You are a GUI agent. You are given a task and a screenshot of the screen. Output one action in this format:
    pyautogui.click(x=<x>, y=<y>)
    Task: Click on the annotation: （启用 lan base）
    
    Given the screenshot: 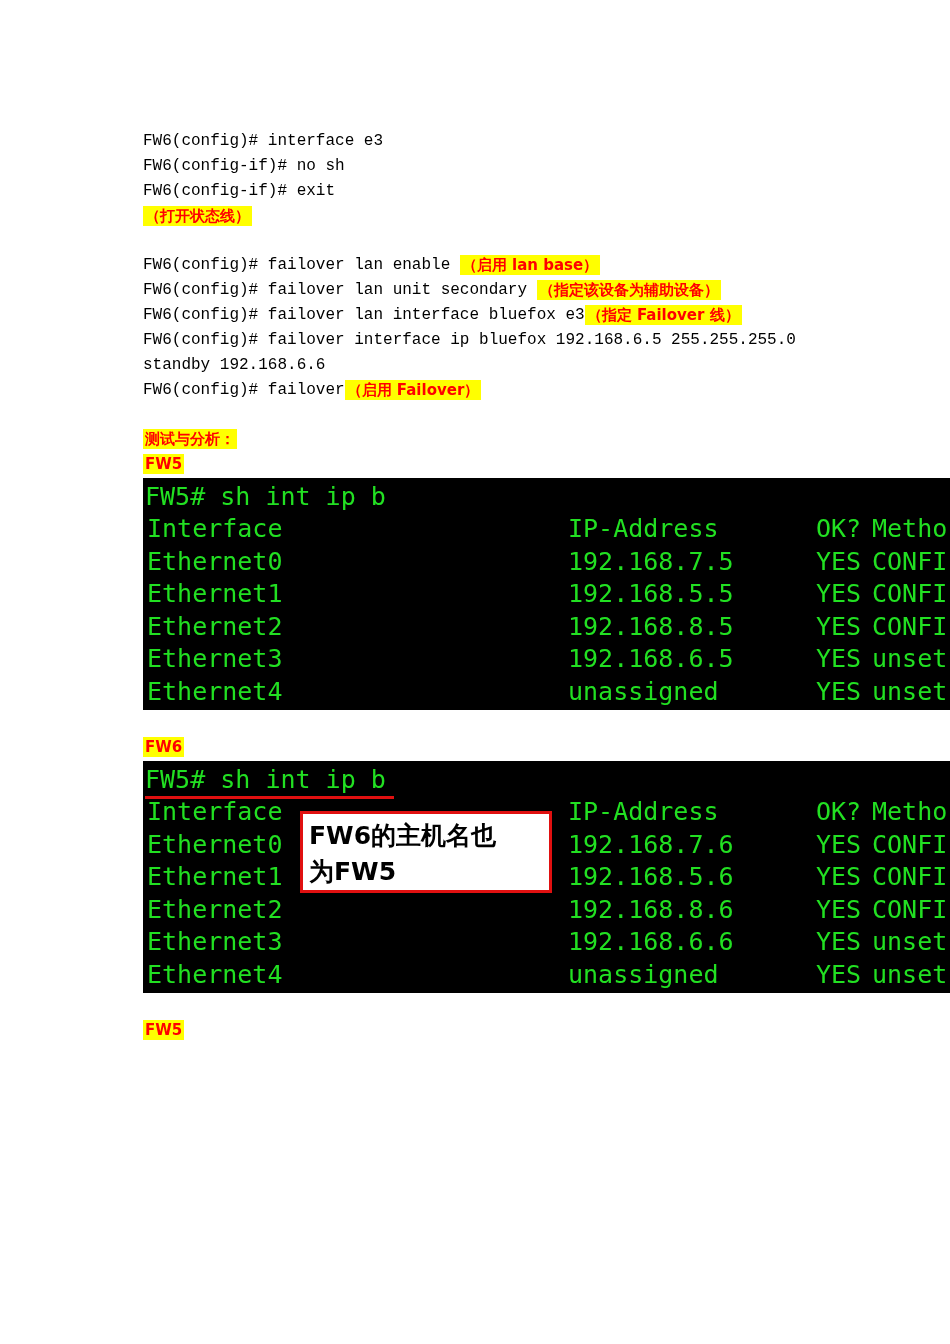 What is the action you would take?
    pyautogui.click(x=530, y=264)
    